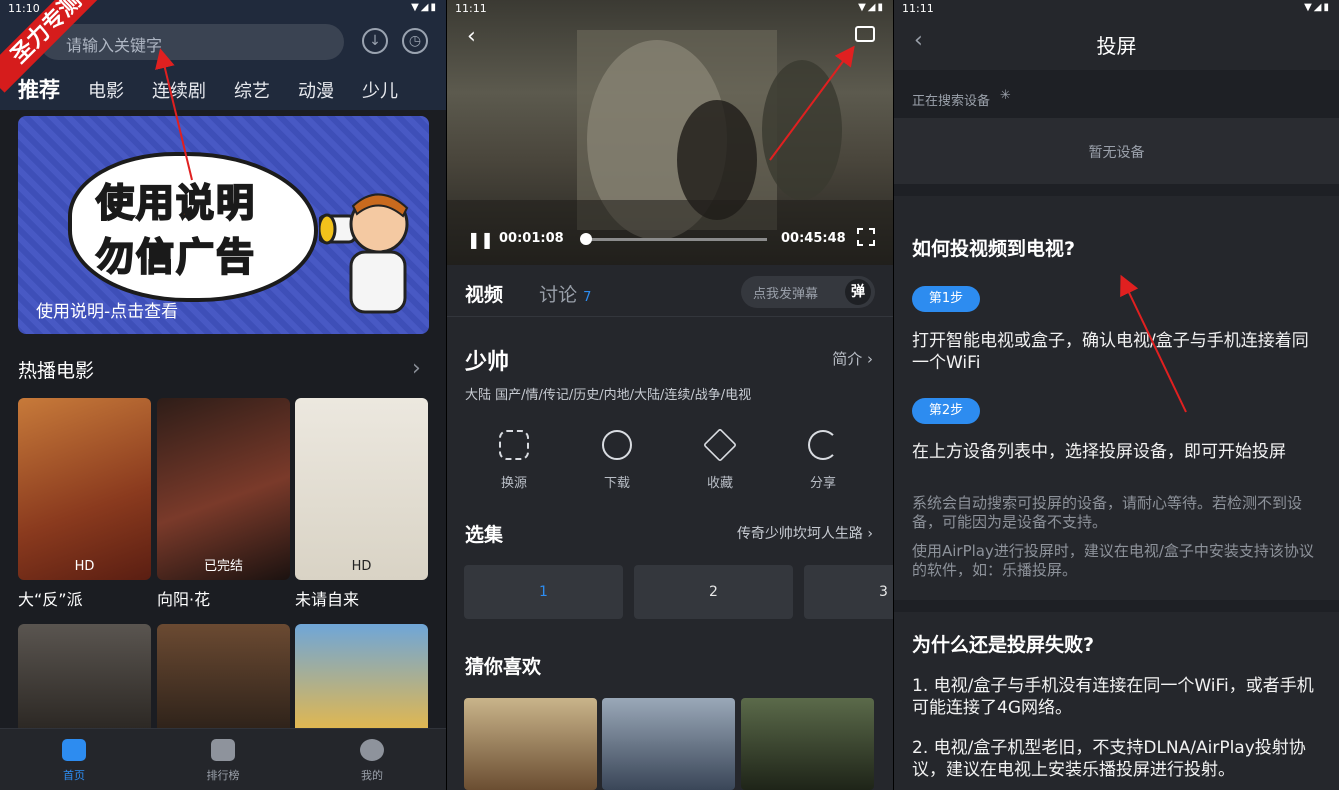 The width and height of the screenshot is (1339, 790). Describe the element at coordinates (471, 36) in the screenshot. I see `back-icon: ‹` at that location.